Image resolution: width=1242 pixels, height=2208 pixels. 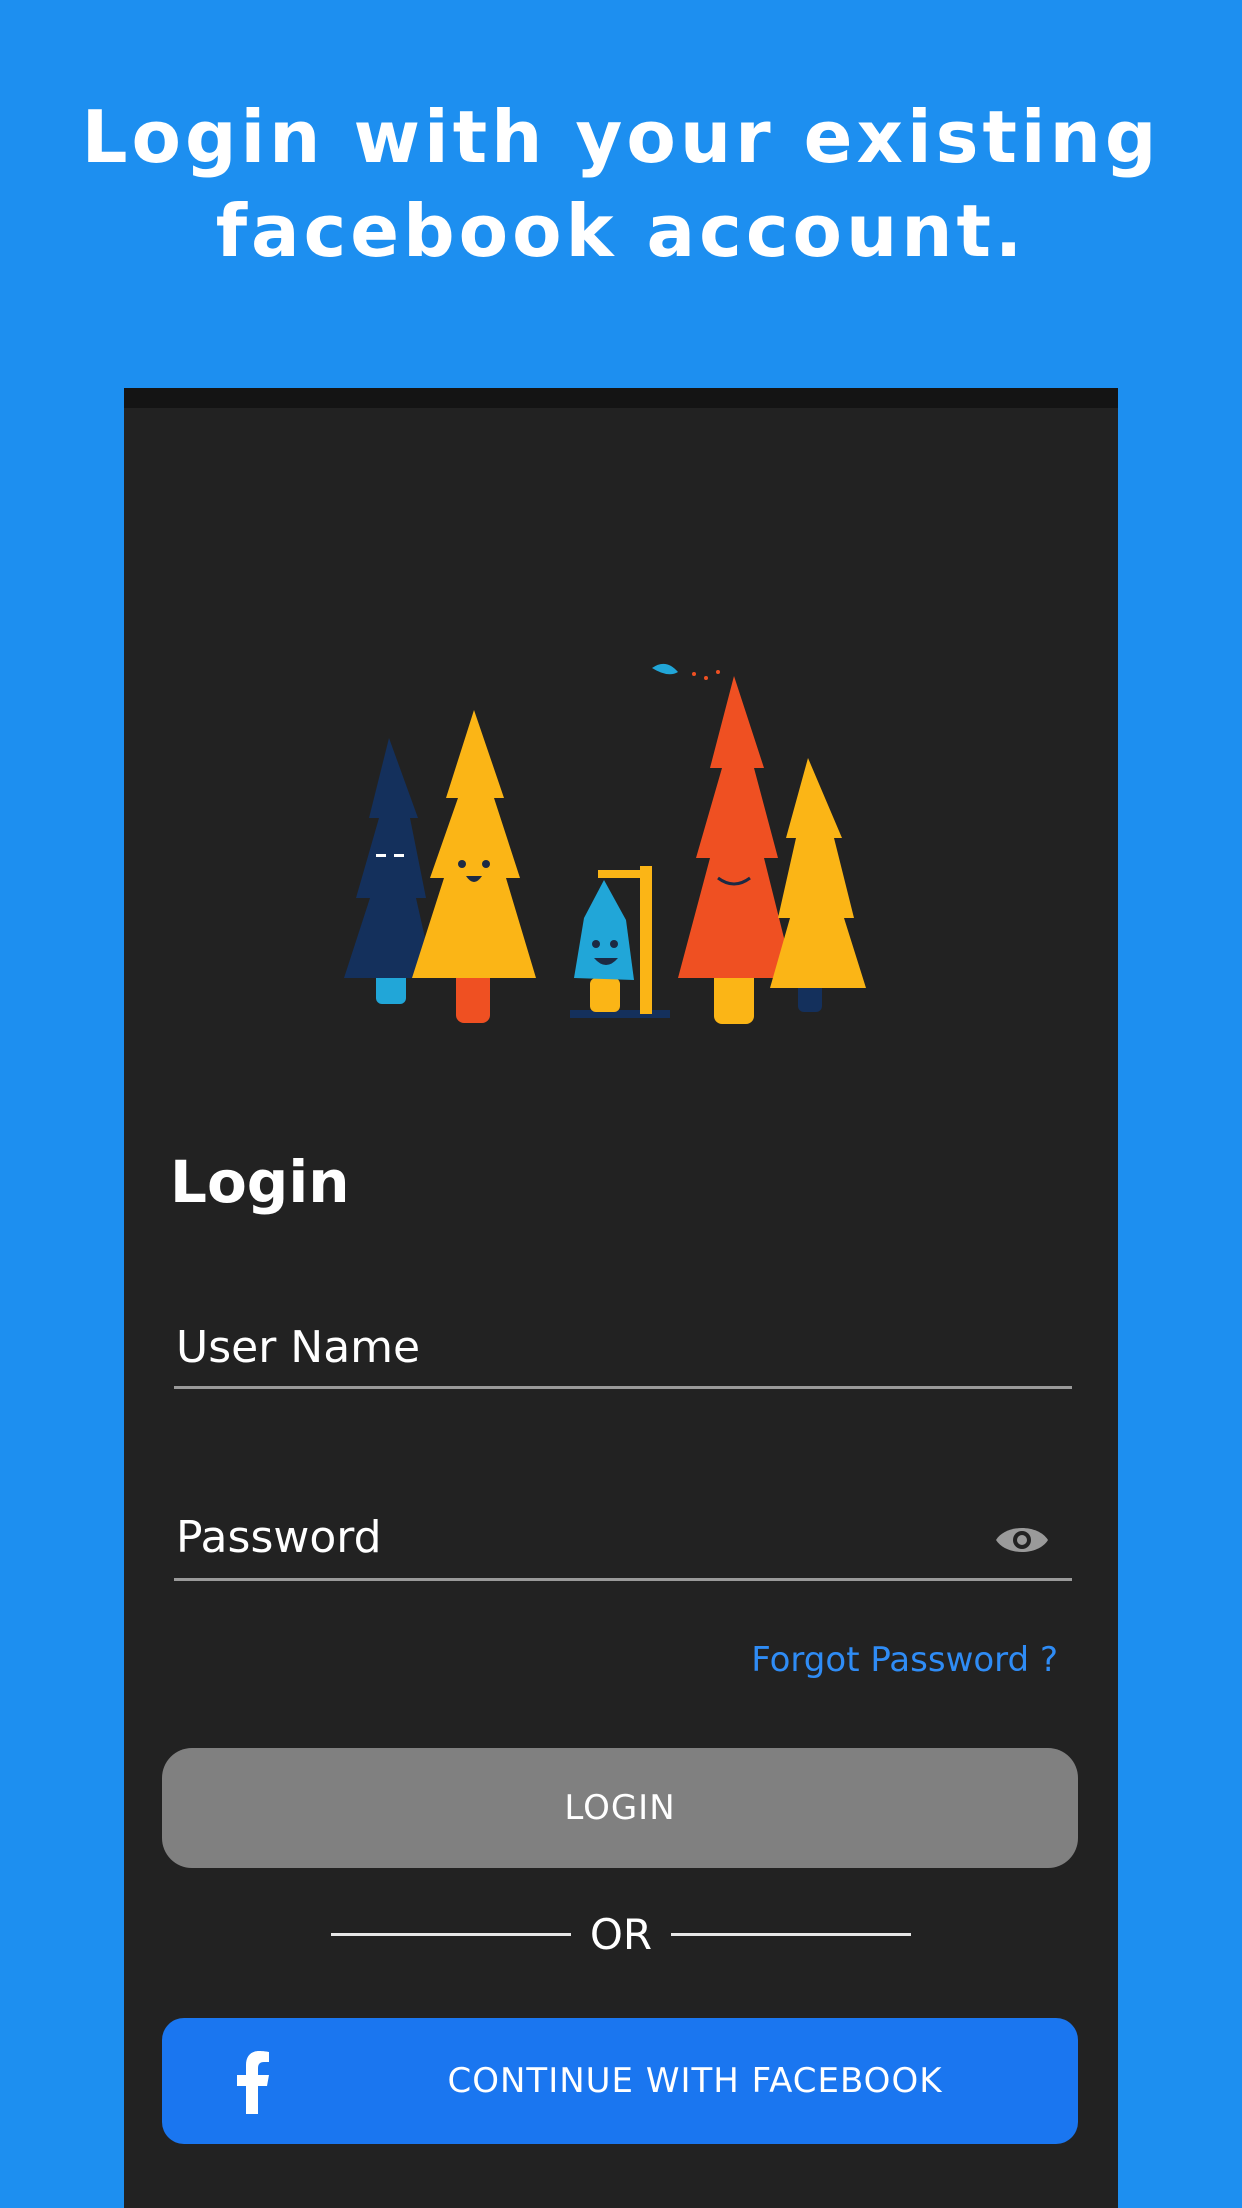 What do you see at coordinates (686, 671) in the screenshot?
I see `bird-icon` at bounding box center [686, 671].